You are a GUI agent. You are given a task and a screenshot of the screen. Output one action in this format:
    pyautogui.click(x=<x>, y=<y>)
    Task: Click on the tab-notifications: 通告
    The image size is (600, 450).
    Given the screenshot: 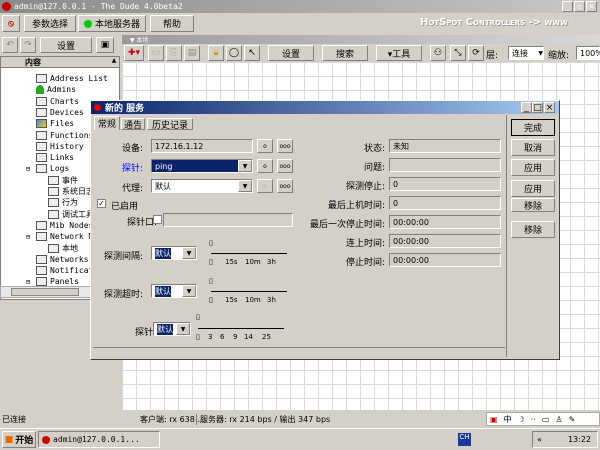 What is the action you would take?
    pyautogui.click(x=133, y=124)
    